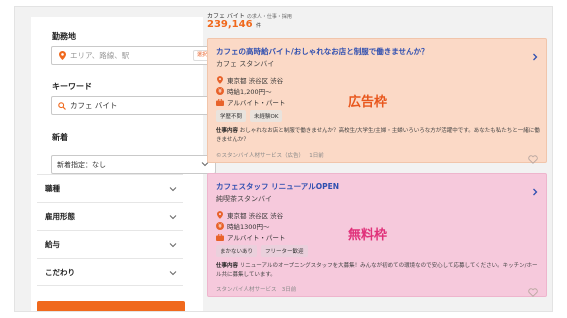 The height and width of the screenshot is (318, 567). Describe the element at coordinates (110, 216) in the screenshot. I see `accordion-employment-type: 雇用形態` at that location.